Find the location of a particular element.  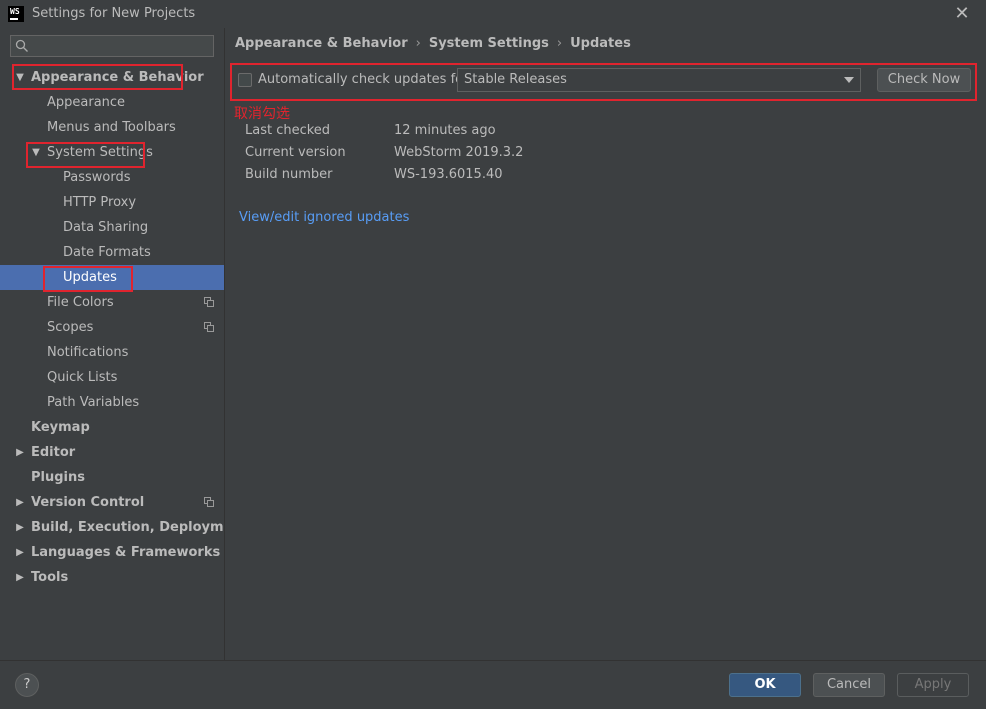

tree-item-appearance: Appearance is located at coordinates (112, 102).